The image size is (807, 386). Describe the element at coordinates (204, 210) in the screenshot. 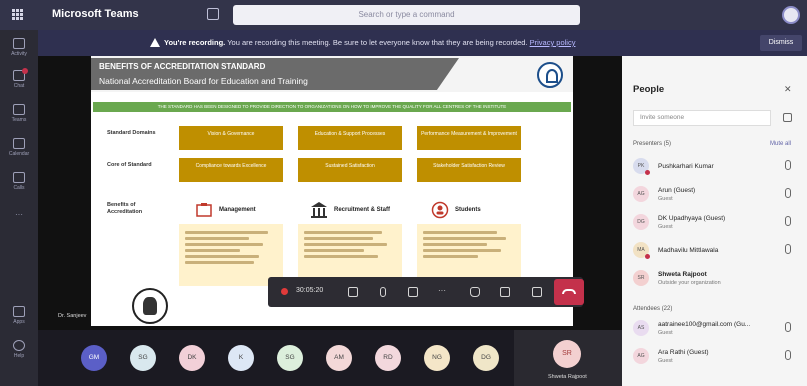

I see `management-icon` at that location.